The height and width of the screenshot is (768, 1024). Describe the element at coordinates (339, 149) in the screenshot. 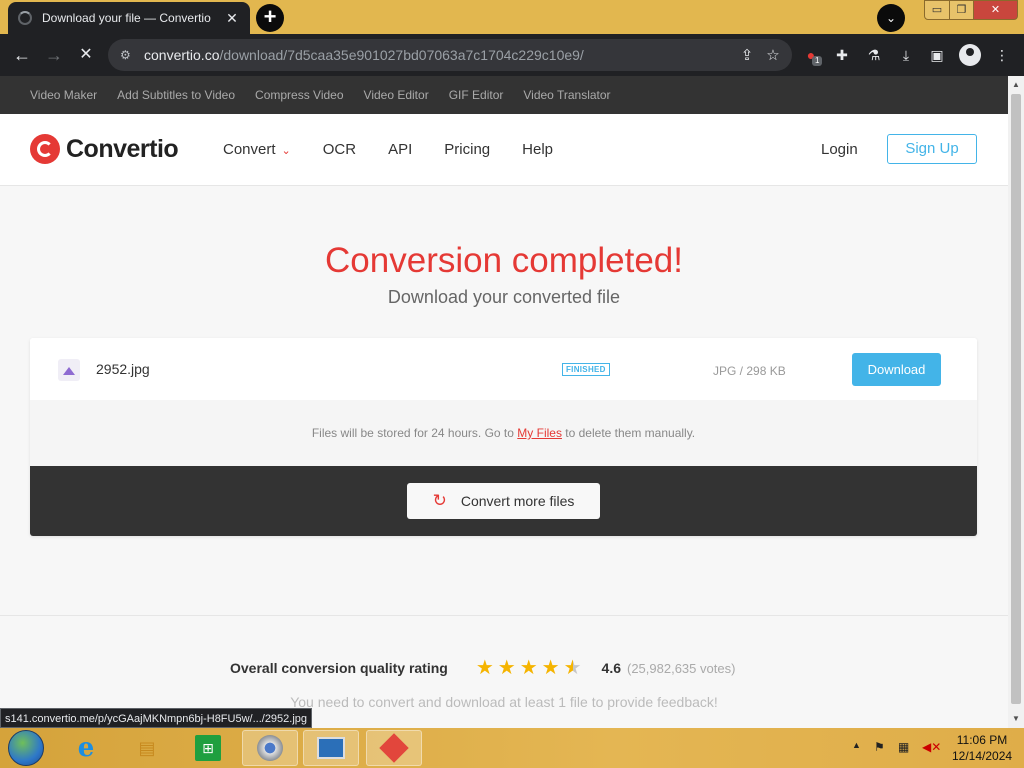

I see `nav-ocr: OCR` at that location.